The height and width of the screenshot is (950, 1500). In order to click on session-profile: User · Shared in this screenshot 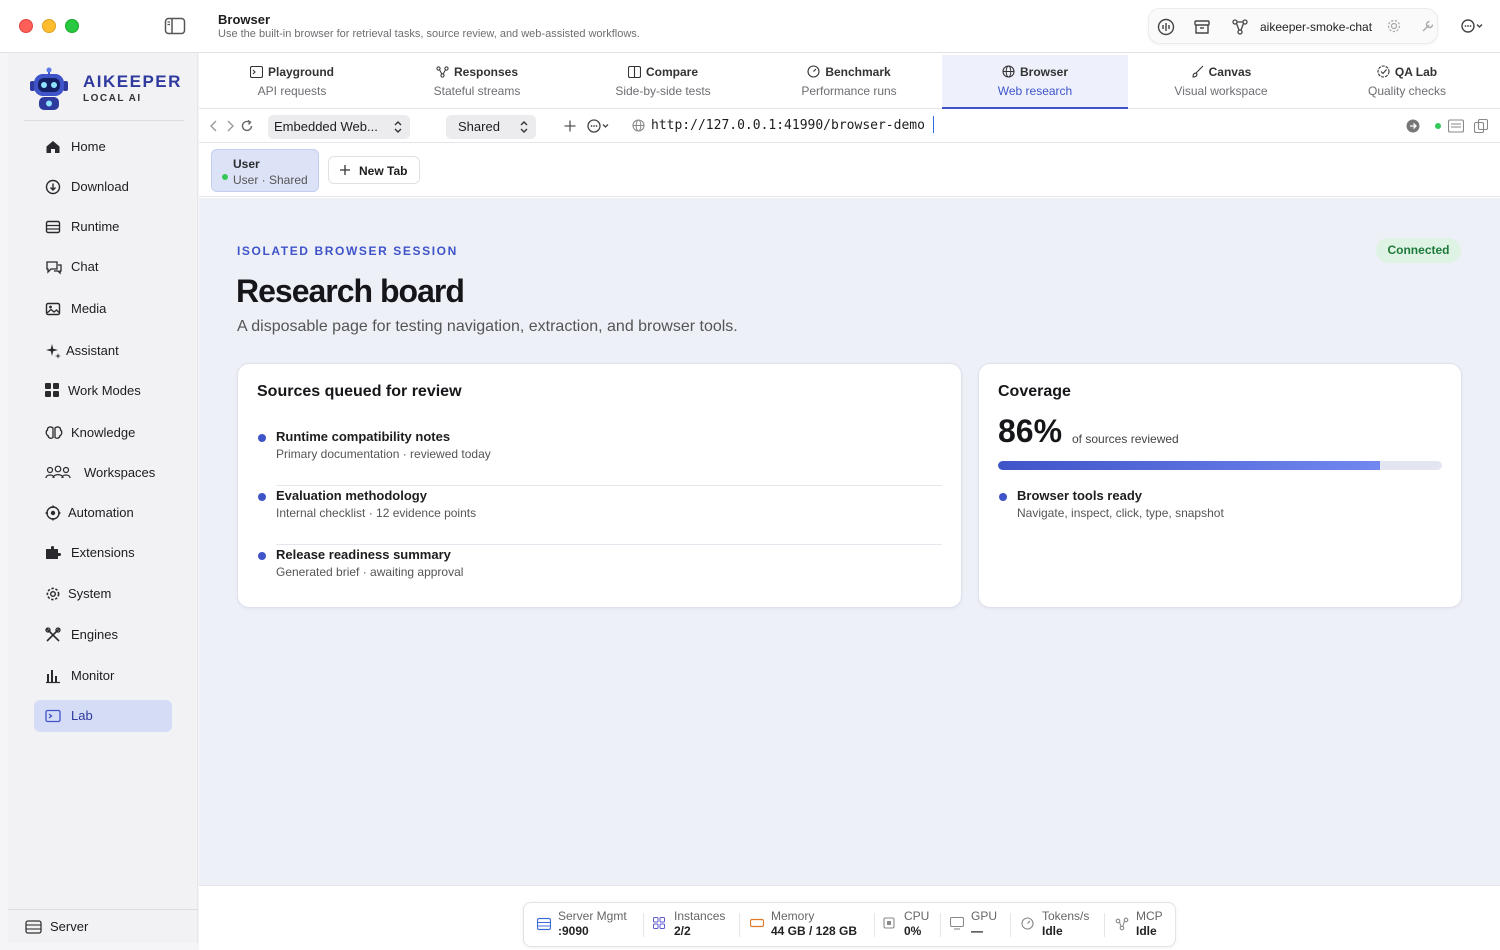, I will do `click(270, 180)`.